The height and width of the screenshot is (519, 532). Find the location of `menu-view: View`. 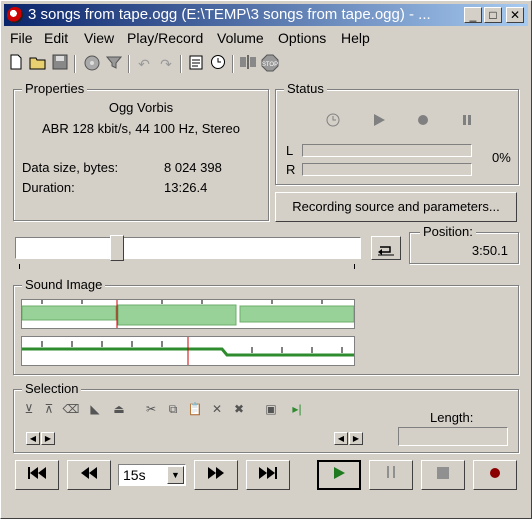

menu-view: View is located at coordinates (99, 38).